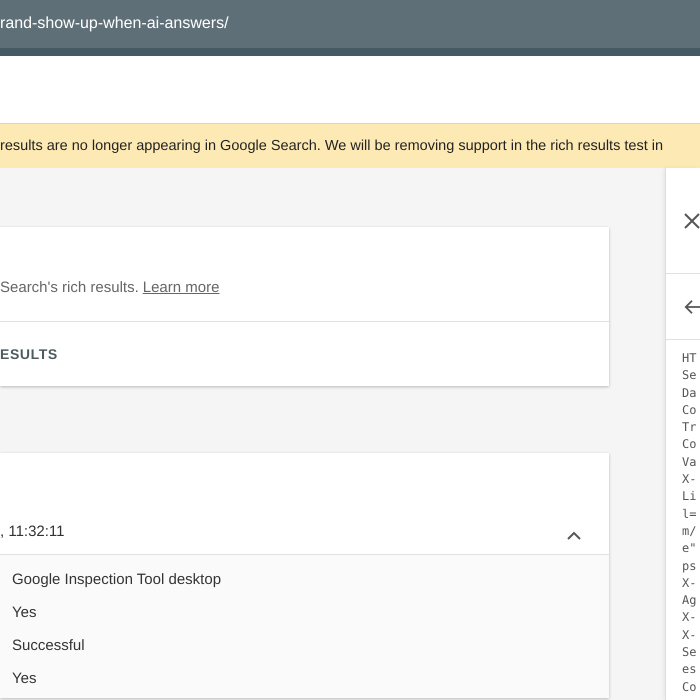 Image resolution: width=700 pixels, height=700 pixels. I want to click on response-header-line: HT, so click(690, 358).